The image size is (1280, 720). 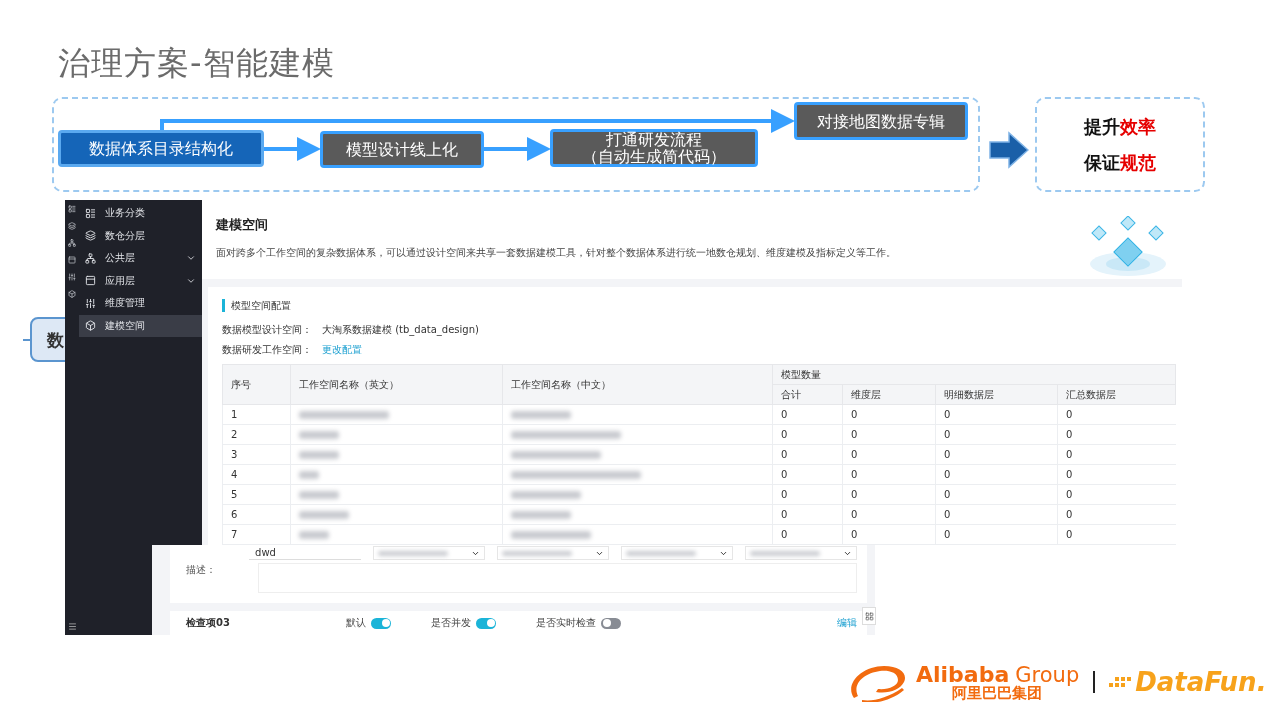 I want to click on flow-step: 打通研发流程 （自动生成简代码）, so click(x=654, y=148).